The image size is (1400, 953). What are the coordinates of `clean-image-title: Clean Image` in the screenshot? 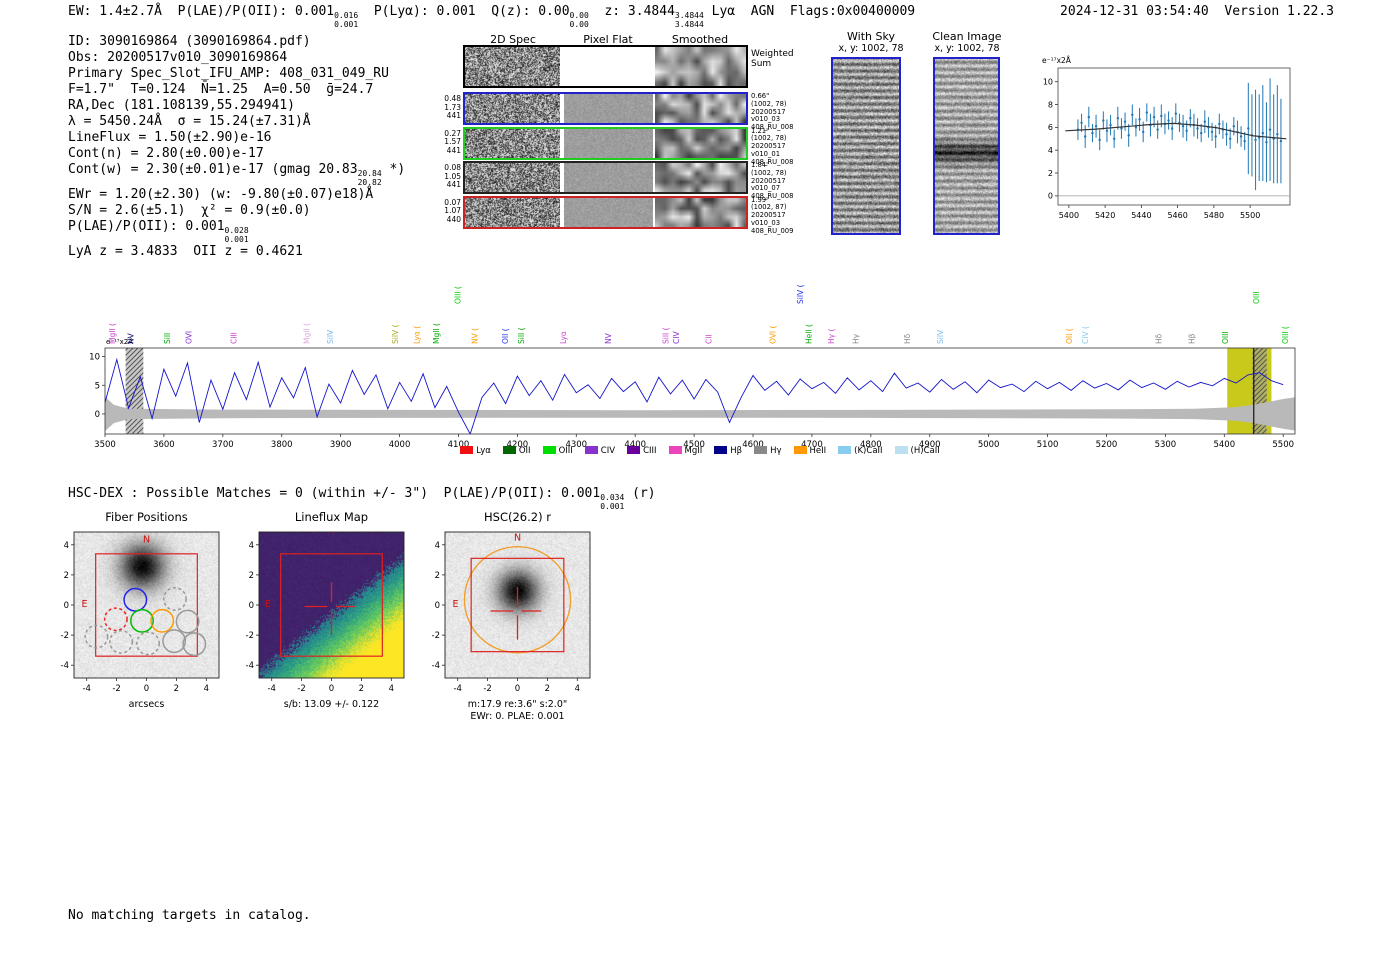 It's located at (967, 36).